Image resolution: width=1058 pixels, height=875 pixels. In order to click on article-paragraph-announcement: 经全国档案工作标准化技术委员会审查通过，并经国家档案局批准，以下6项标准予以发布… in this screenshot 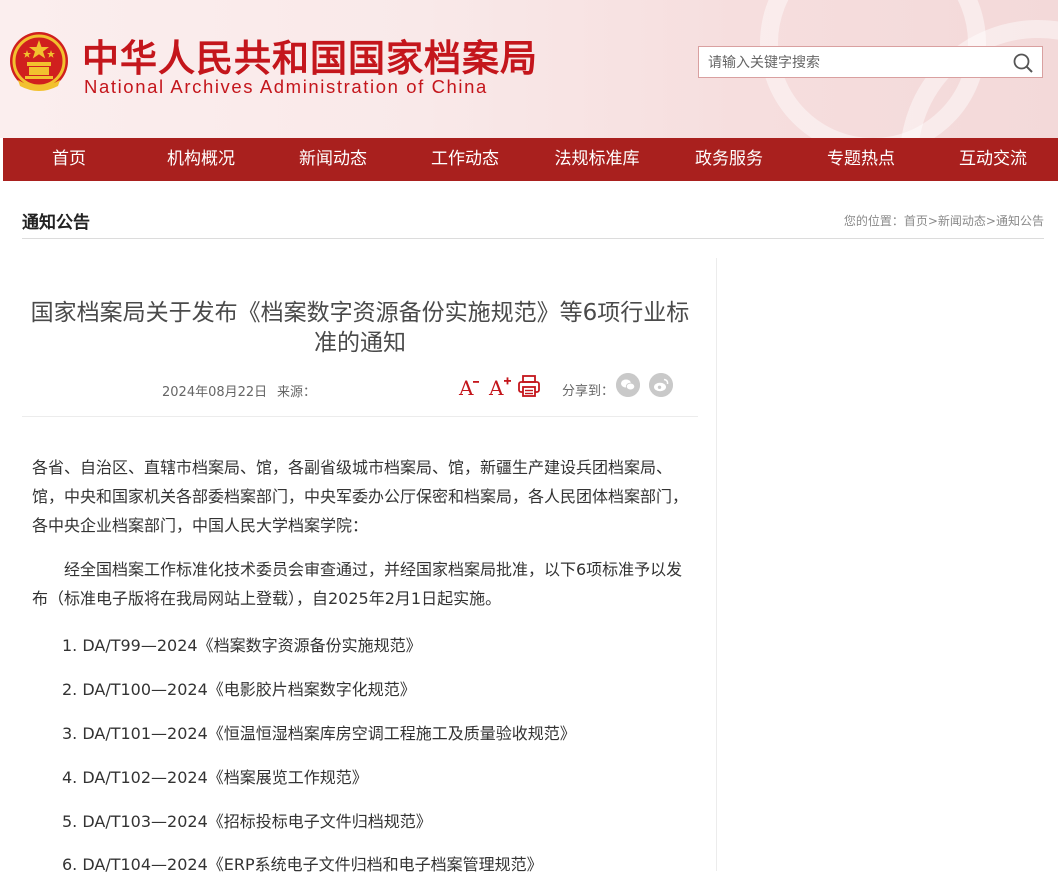, I will do `click(357, 584)`.